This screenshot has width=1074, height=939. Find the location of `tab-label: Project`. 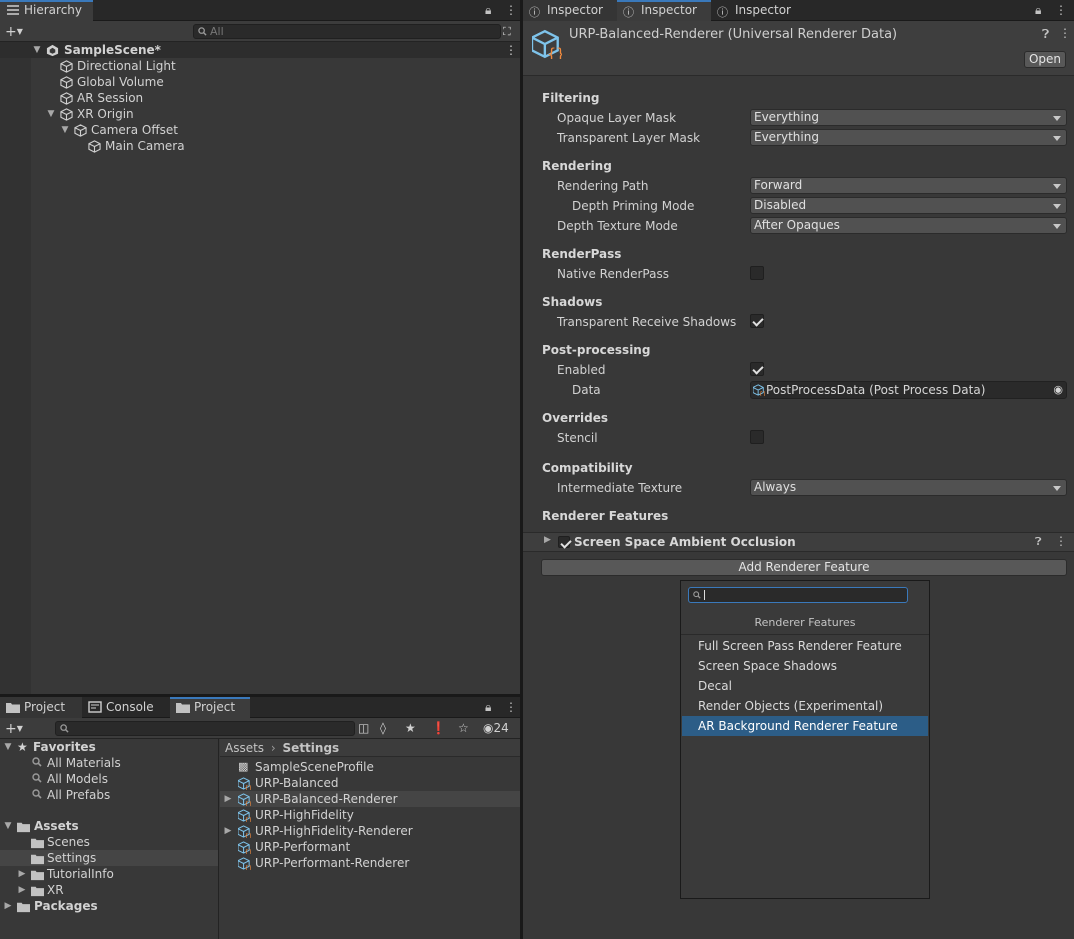

tab-label: Project is located at coordinates (45, 707).